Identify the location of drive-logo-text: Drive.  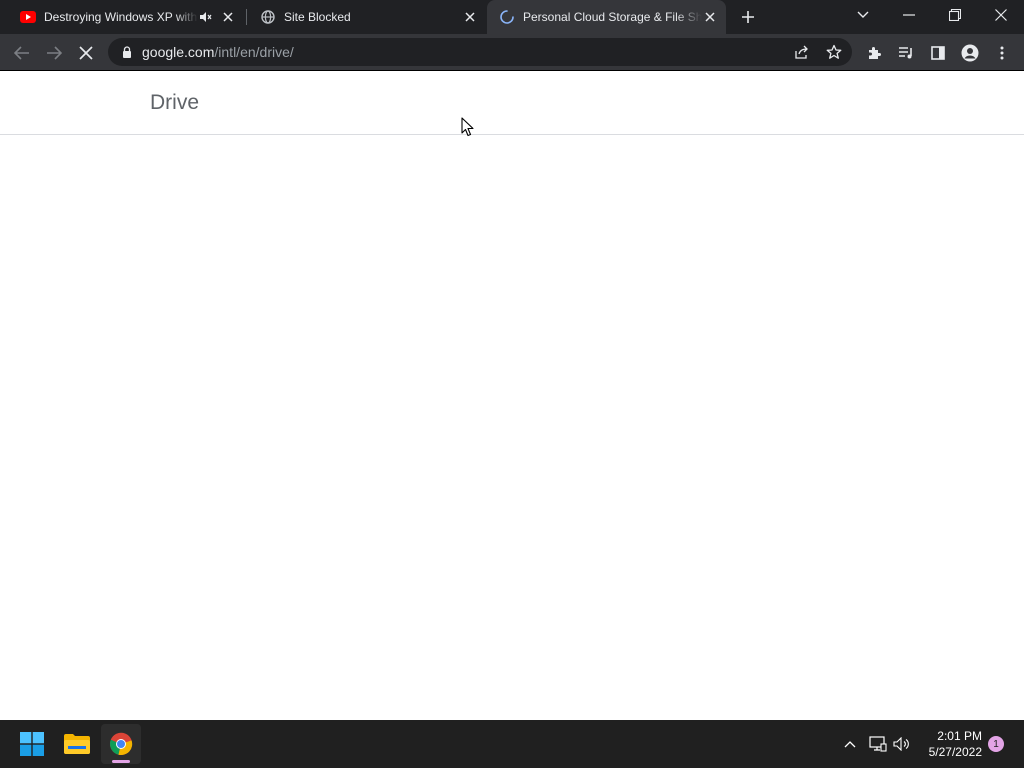
(174, 103).